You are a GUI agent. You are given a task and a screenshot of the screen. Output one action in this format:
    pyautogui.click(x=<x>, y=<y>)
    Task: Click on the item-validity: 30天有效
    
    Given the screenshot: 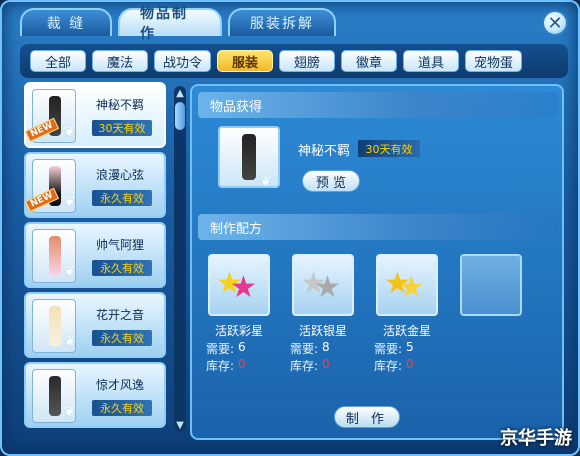 What is the action you would take?
    pyautogui.click(x=122, y=128)
    